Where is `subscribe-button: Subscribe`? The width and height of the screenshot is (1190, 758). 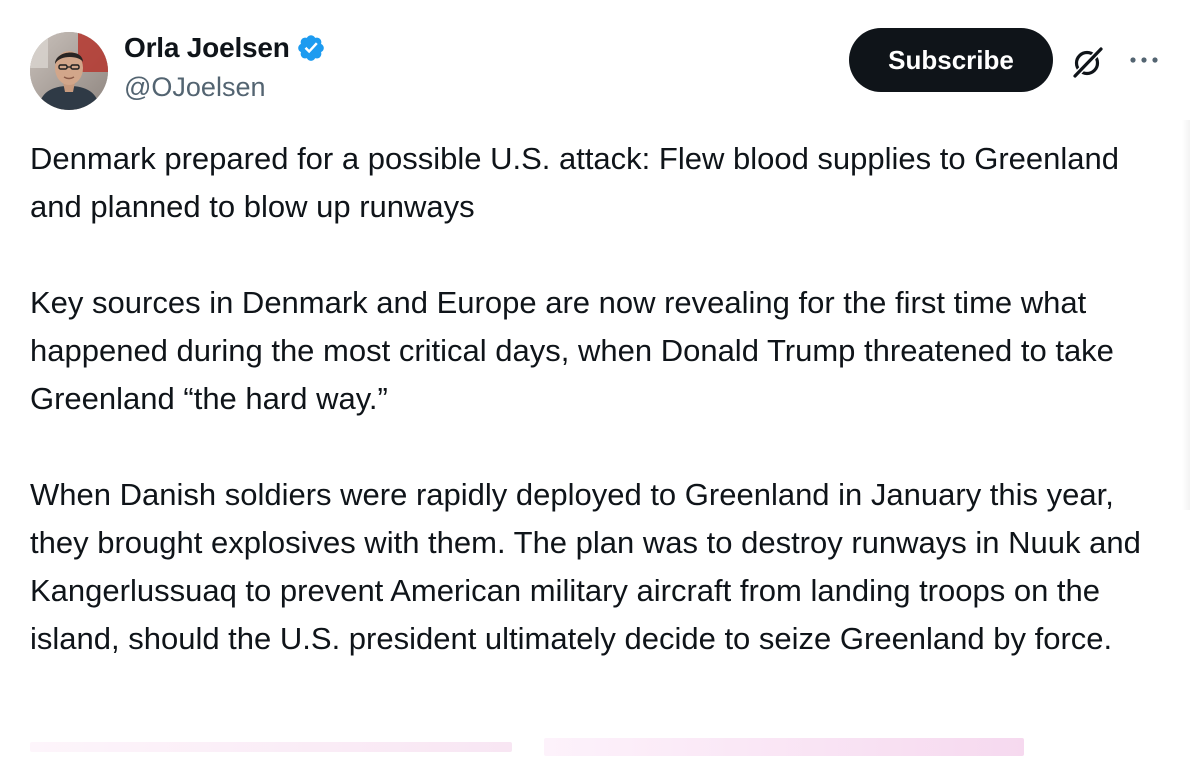
subscribe-button: Subscribe is located at coordinates (951, 60).